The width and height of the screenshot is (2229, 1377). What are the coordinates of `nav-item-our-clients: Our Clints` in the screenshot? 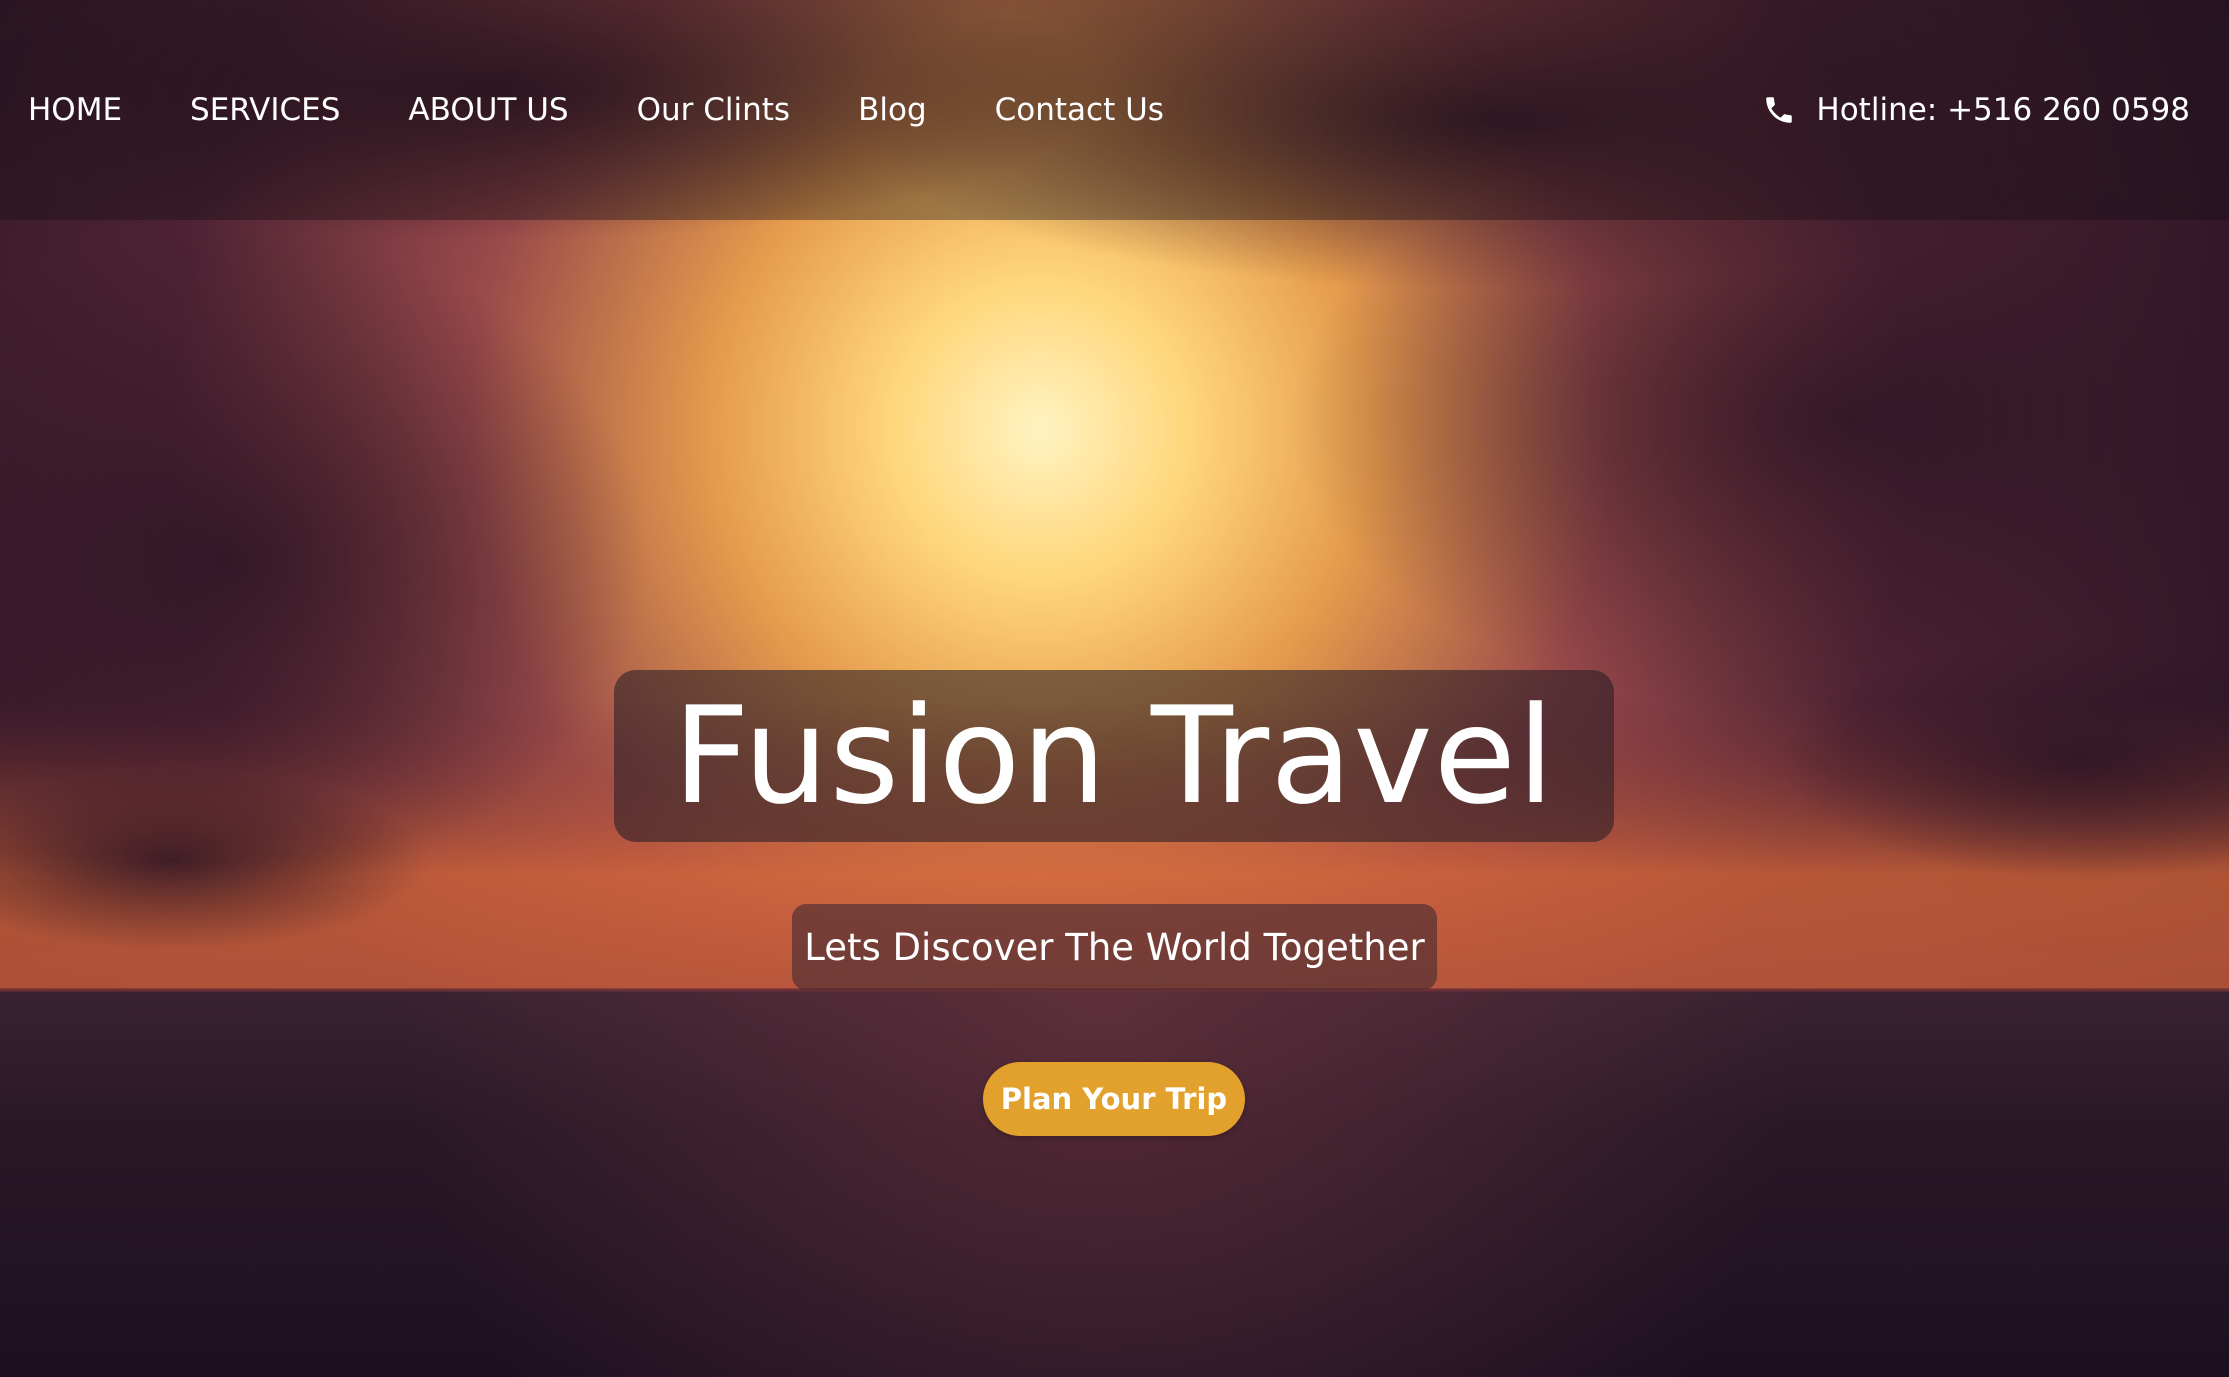 It's located at (713, 110).